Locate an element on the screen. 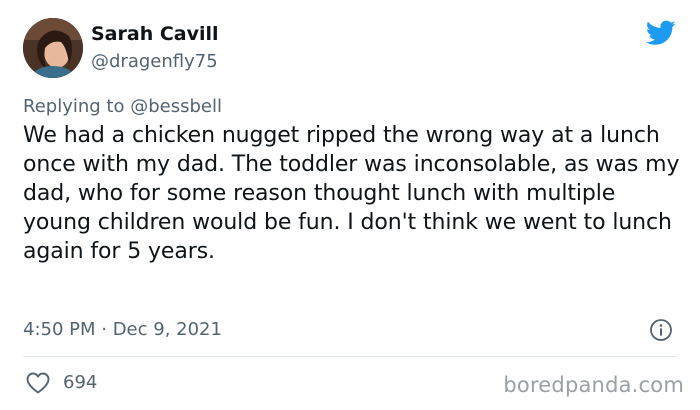 The width and height of the screenshot is (700, 410). replying-to-prefix: Replying to is located at coordinates (74, 106).